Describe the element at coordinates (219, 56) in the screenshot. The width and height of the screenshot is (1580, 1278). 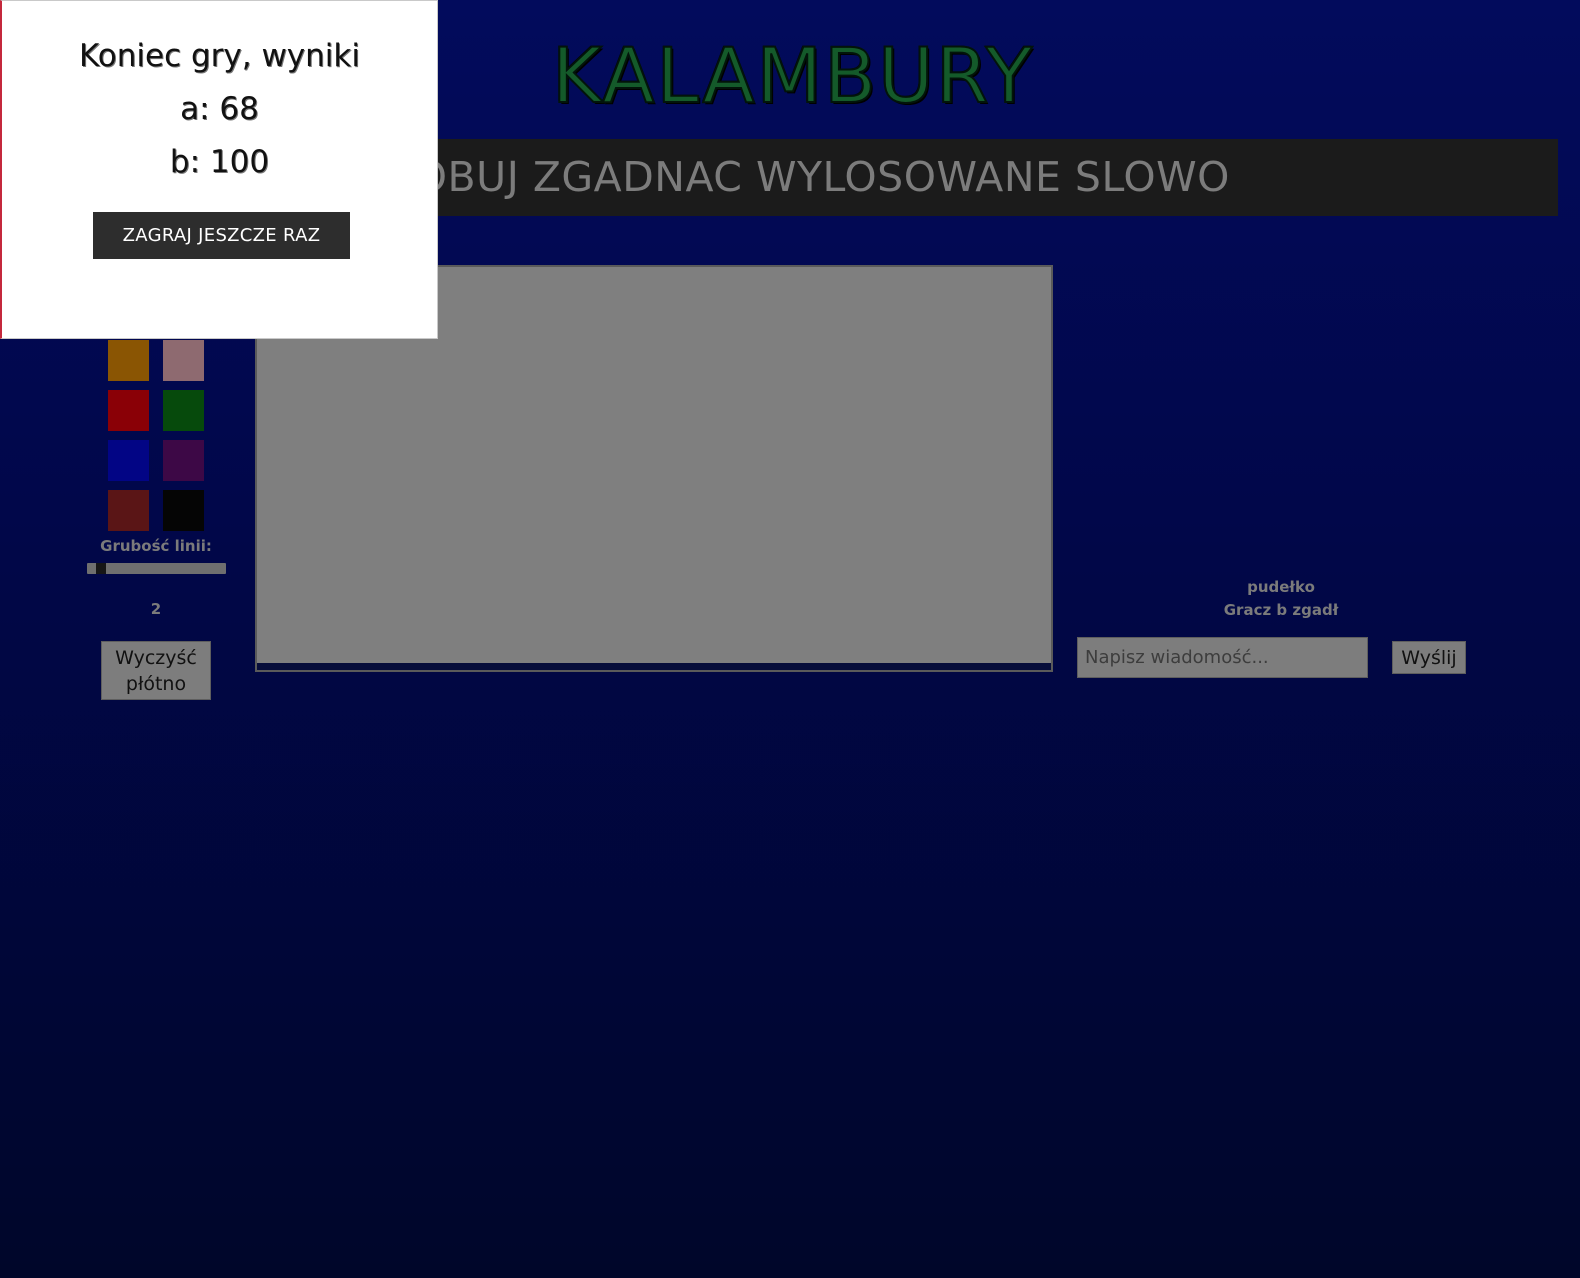
I see `game-over-title: Koniec gry, wyniki` at that location.